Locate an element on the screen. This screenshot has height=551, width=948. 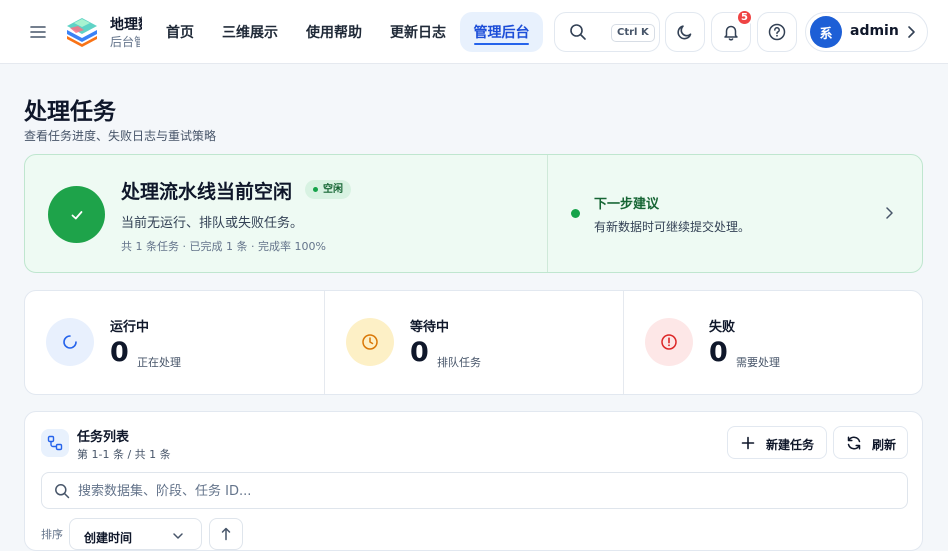
brand-title: 地理数据平台 is located at coordinates (126, 25).